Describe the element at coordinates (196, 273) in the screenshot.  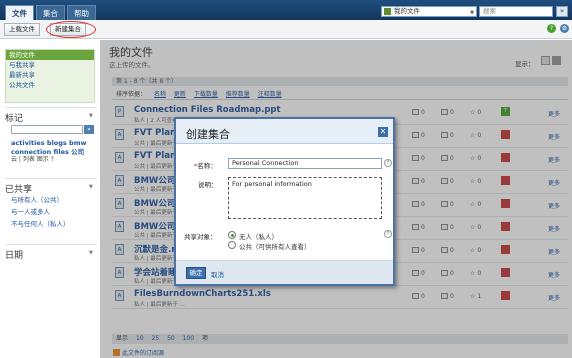
I see `ok-button: 确定` at that location.